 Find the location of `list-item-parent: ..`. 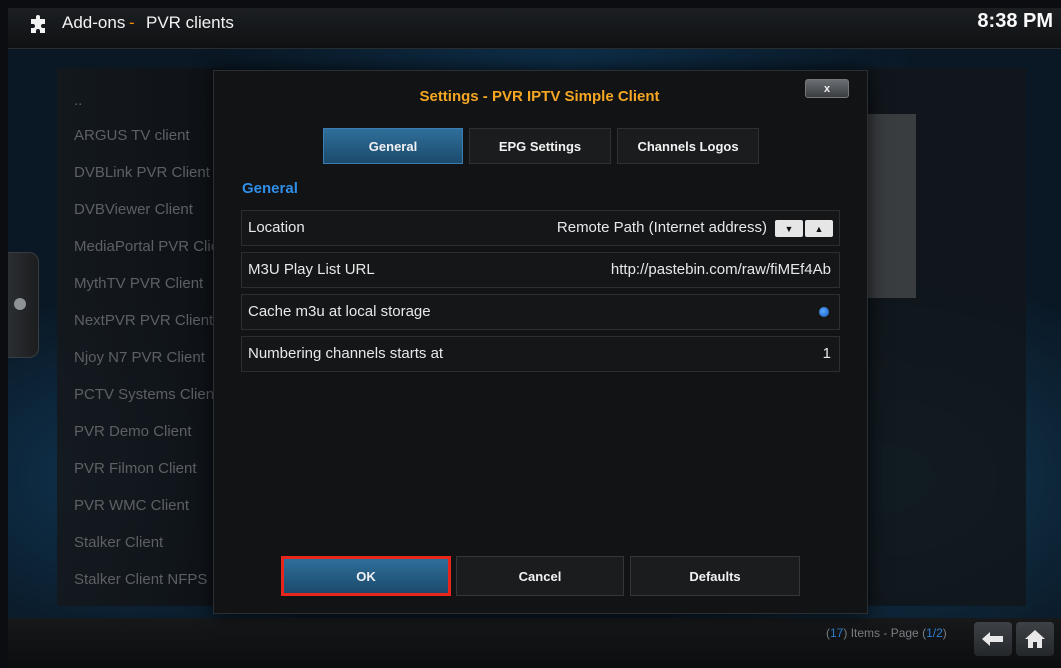

list-item-parent: .. is located at coordinates (144, 100).